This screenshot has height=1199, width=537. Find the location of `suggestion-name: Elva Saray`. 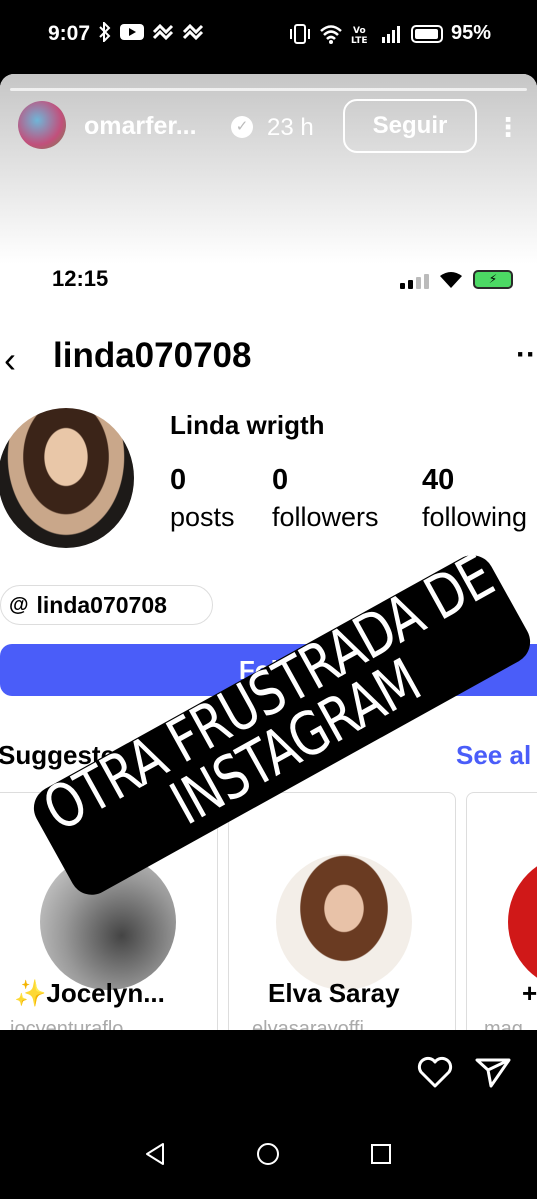

suggestion-name: Elva Saray is located at coordinates (334, 993).